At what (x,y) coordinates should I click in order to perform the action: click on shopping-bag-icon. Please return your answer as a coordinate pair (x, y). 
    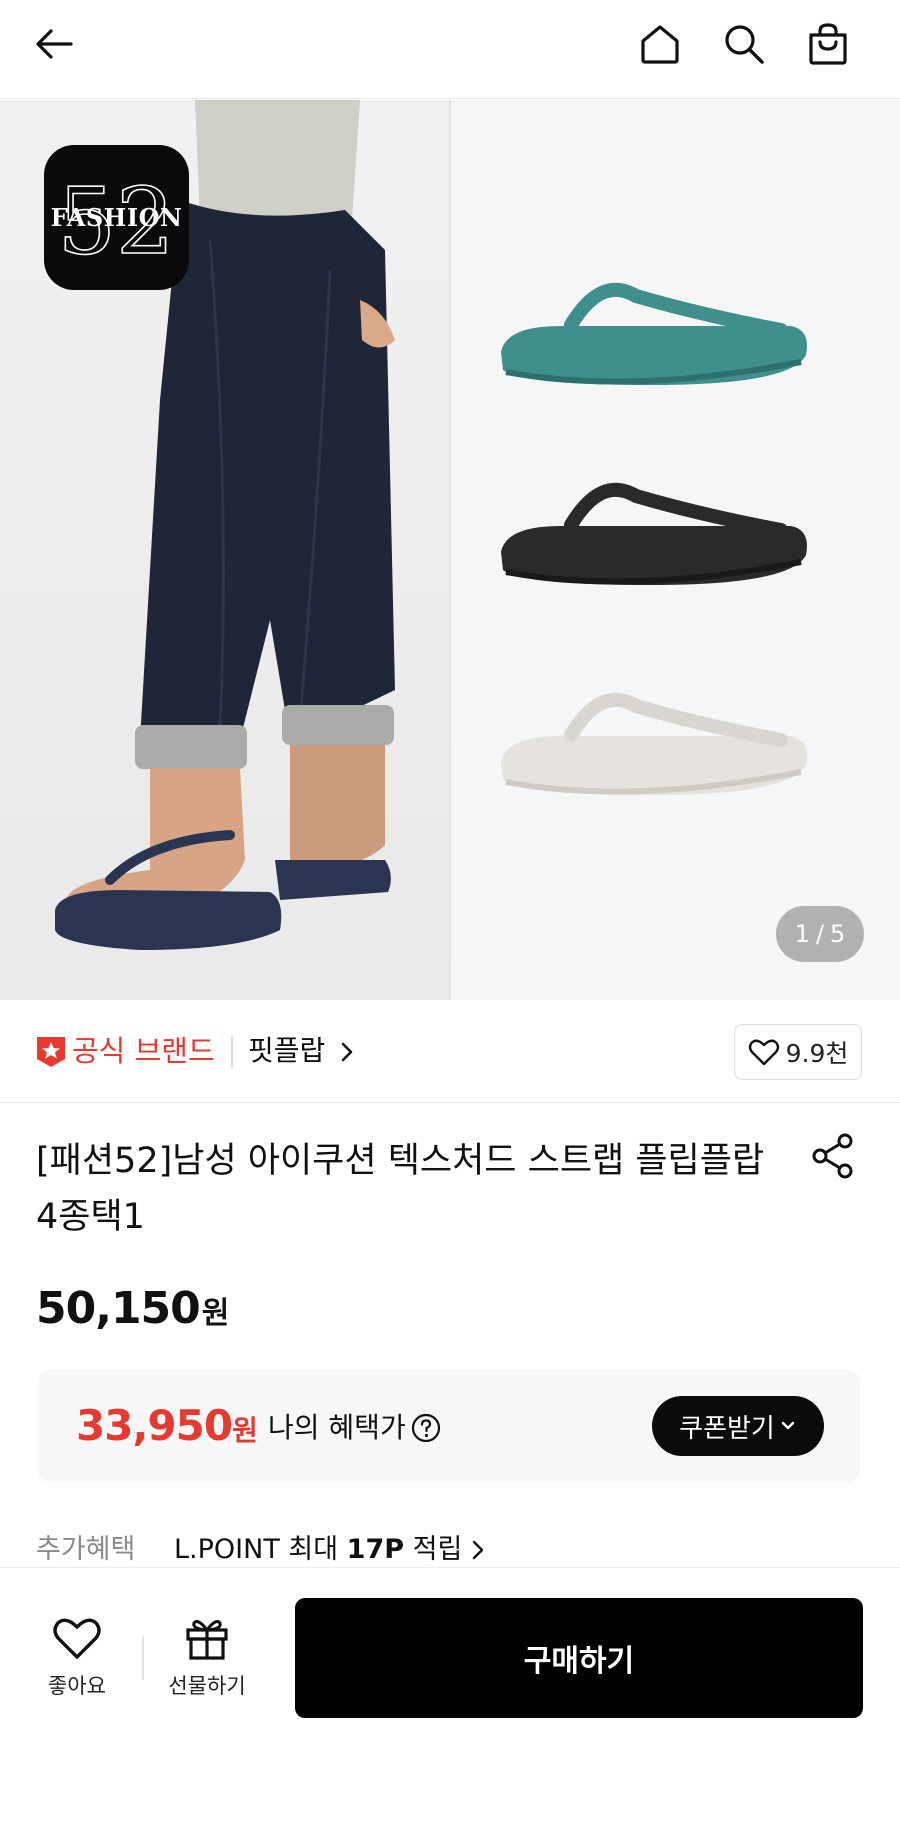
    Looking at the image, I should click on (828, 44).